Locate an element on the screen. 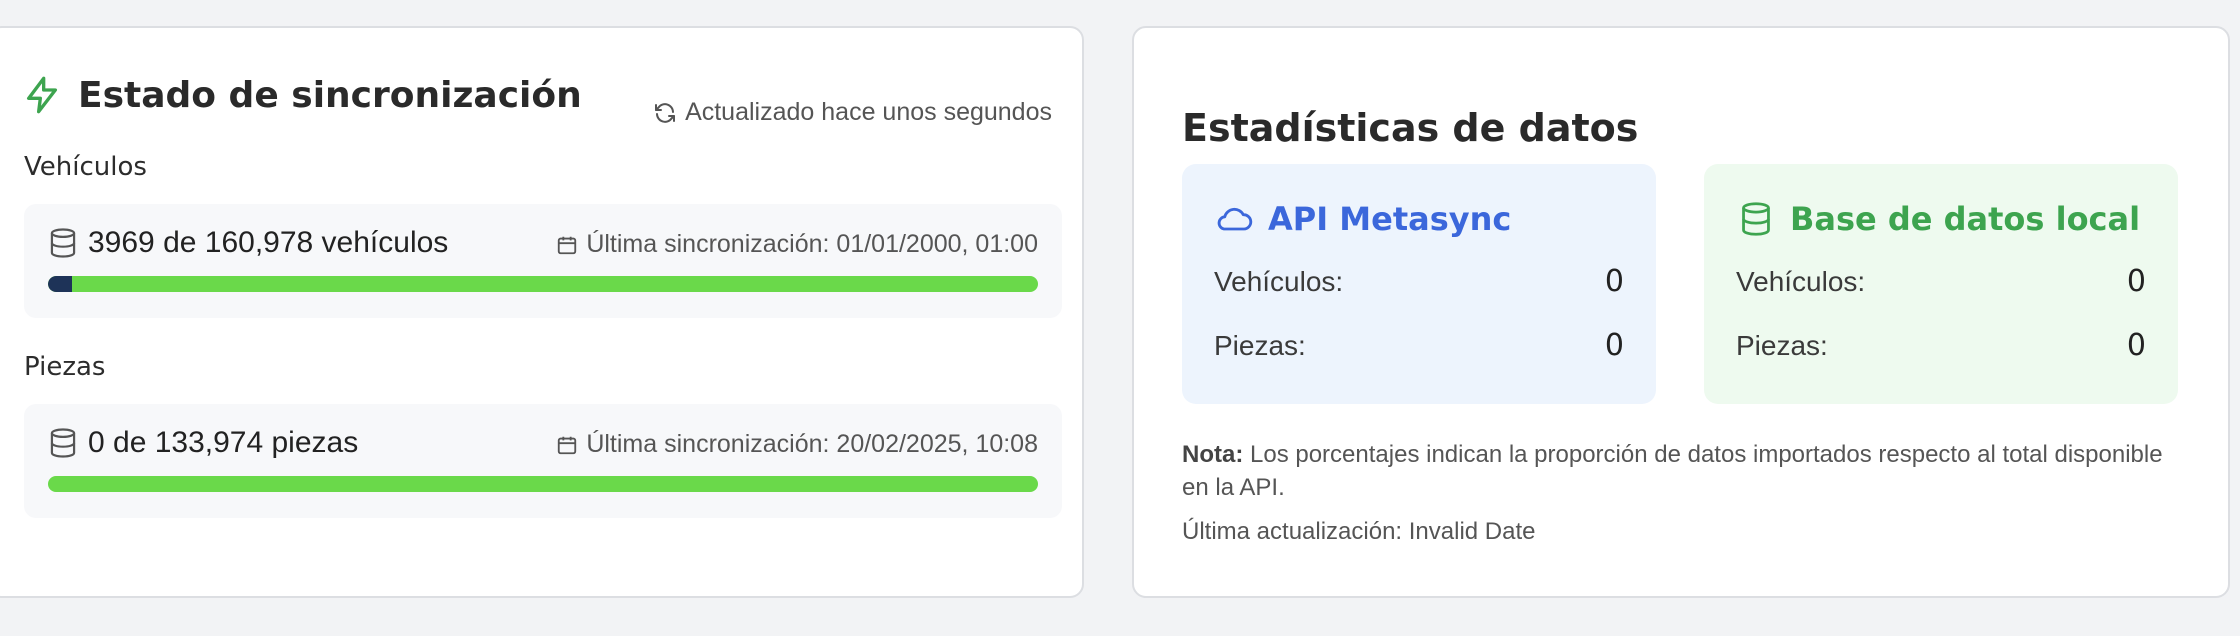  api-parts-value: 0 is located at coordinates (1614, 345).